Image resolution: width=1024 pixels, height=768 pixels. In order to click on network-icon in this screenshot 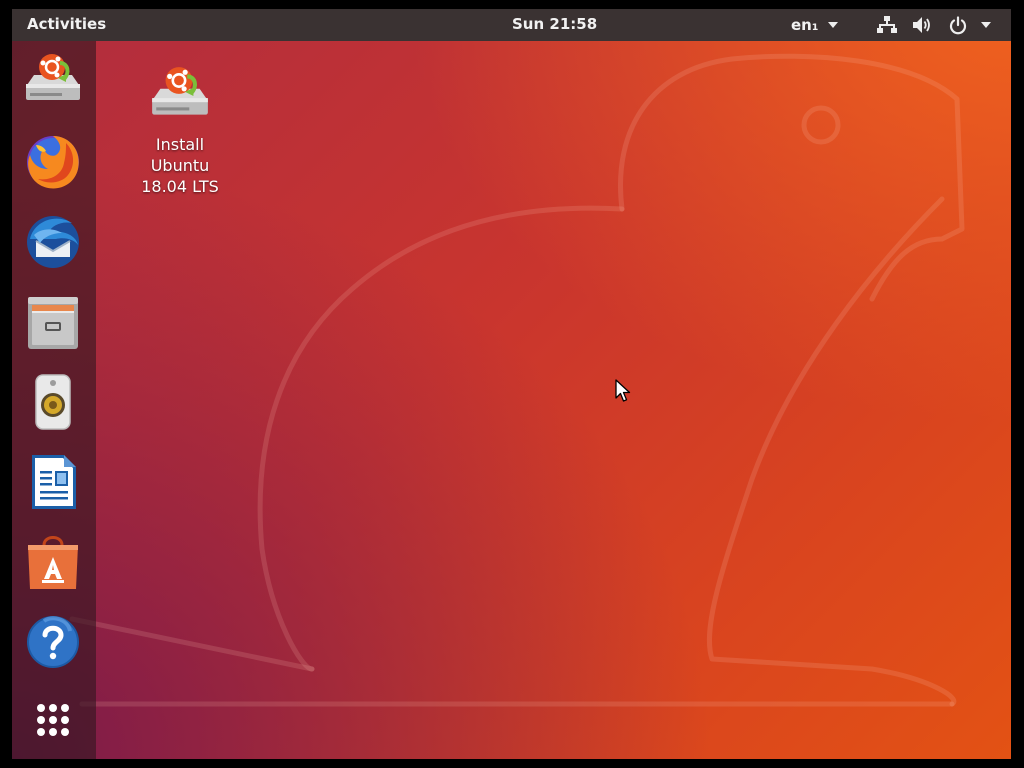, I will do `click(887, 27)`.